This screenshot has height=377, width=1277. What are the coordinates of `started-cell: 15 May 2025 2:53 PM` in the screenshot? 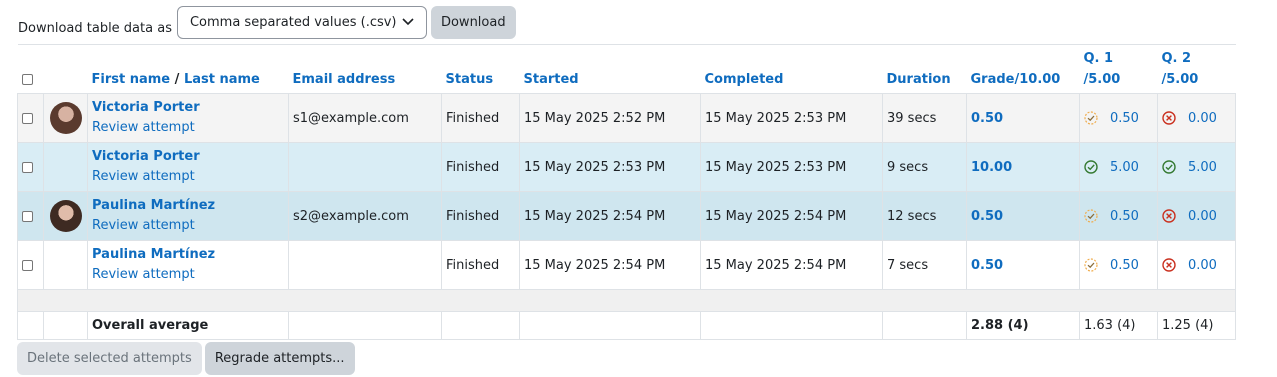 It's located at (610, 167).